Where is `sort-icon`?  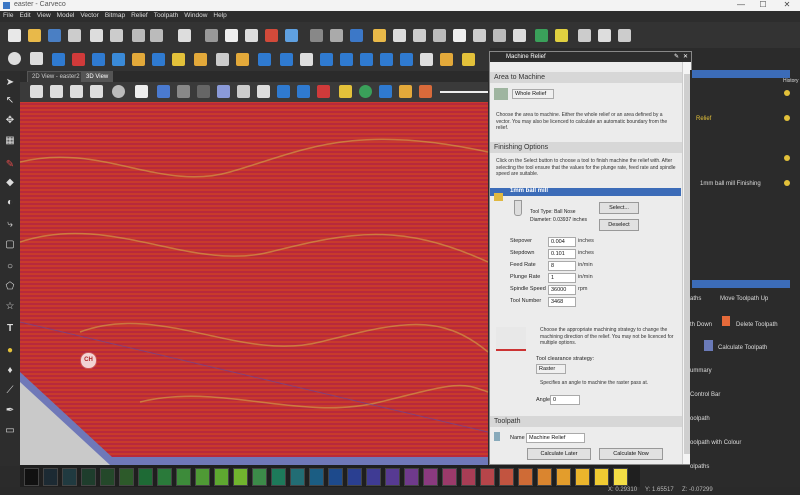 sort-icon is located at coordinates (356, 35).